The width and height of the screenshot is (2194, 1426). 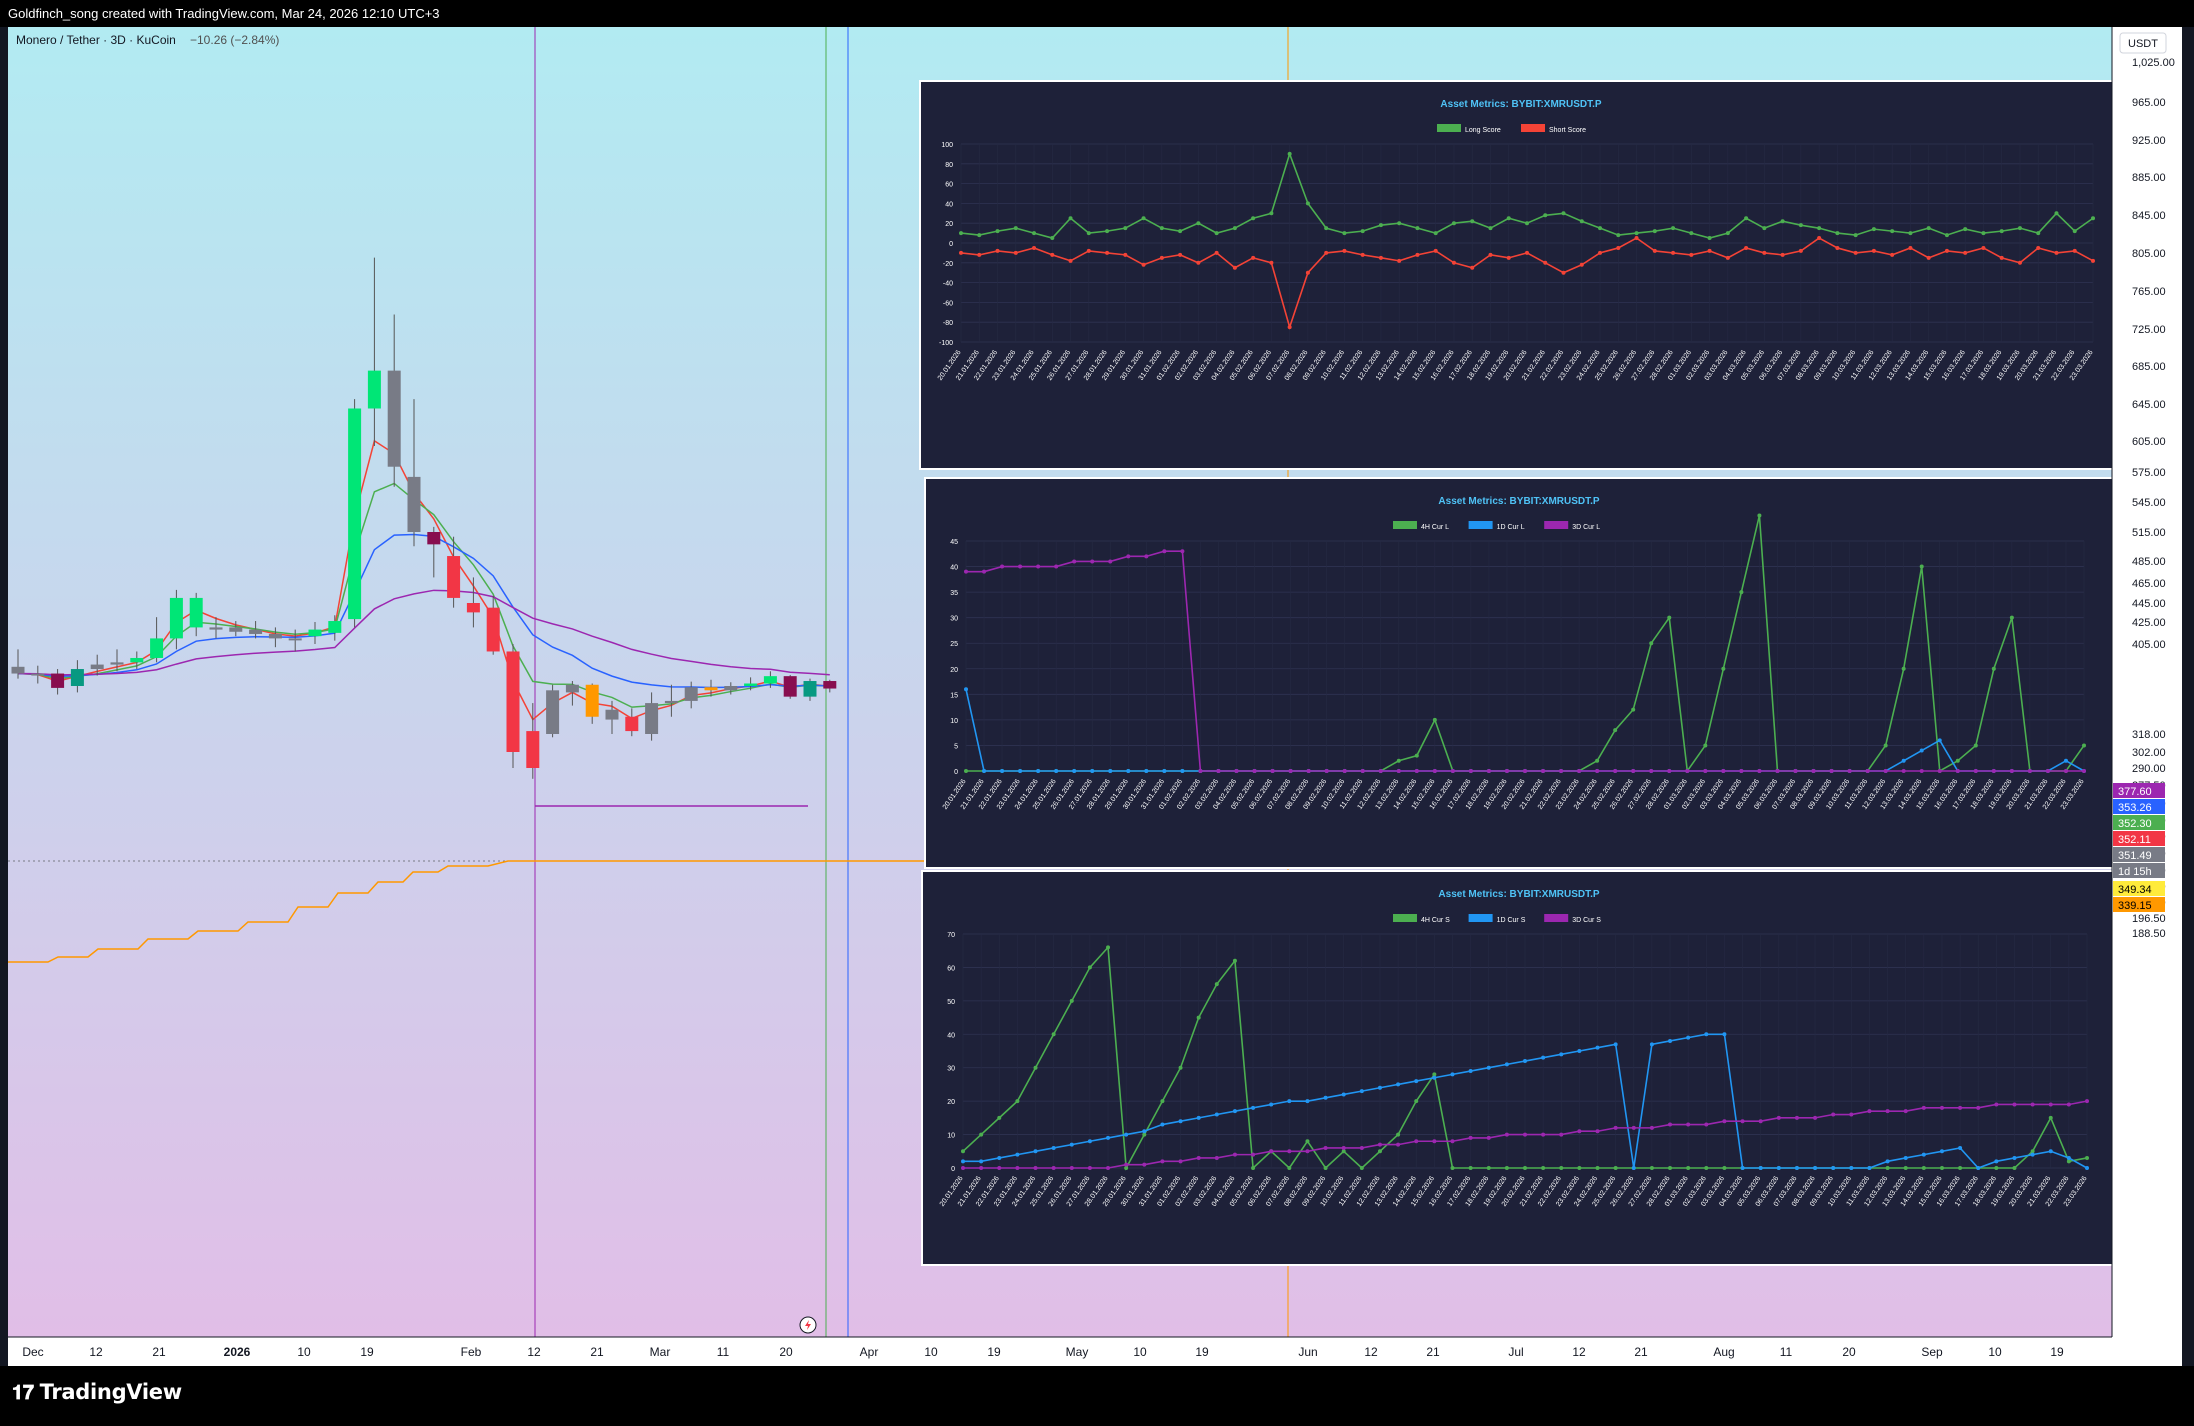 What do you see at coordinates (1435, 527) in the screenshot?
I see `legend-label: 4H Cur L` at bounding box center [1435, 527].